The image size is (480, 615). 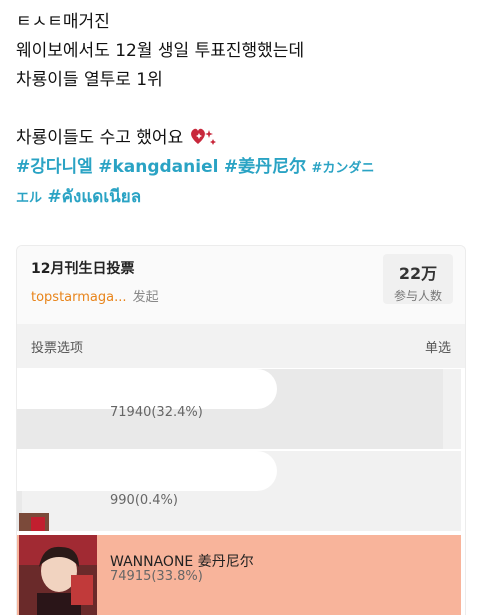 I want to click on hashtag-link: #คังแดเนียล, so click(x=94, y=197).